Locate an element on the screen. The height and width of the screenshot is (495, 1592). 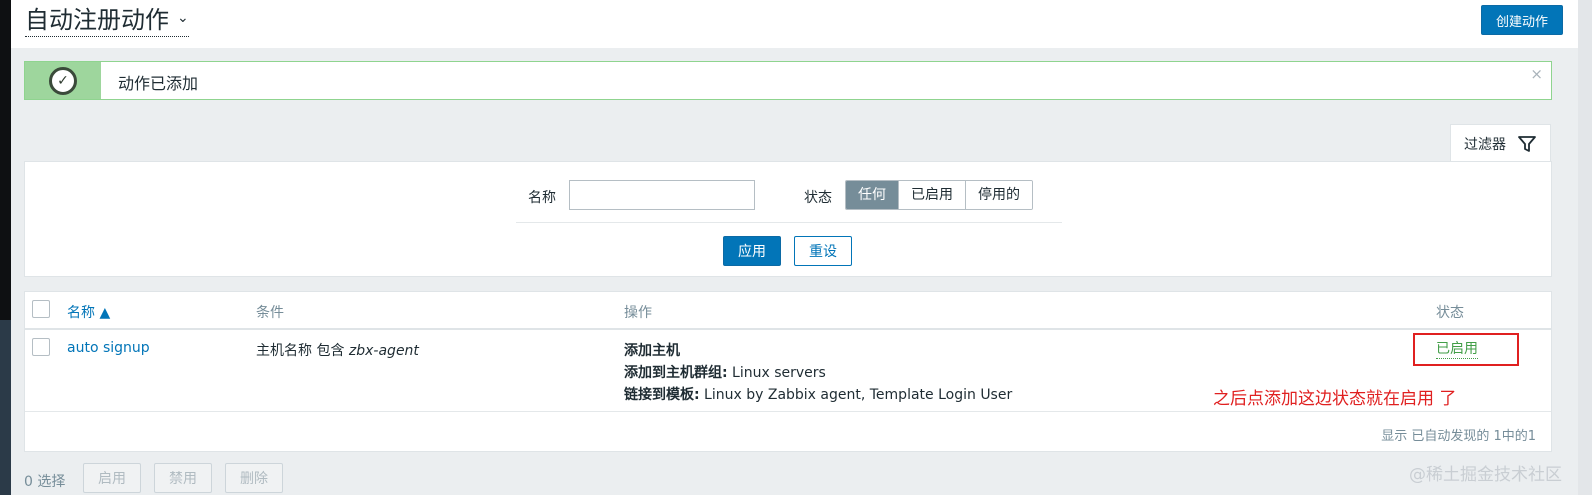
selected-count: 0 选择 is located at coordinates (45, 482).